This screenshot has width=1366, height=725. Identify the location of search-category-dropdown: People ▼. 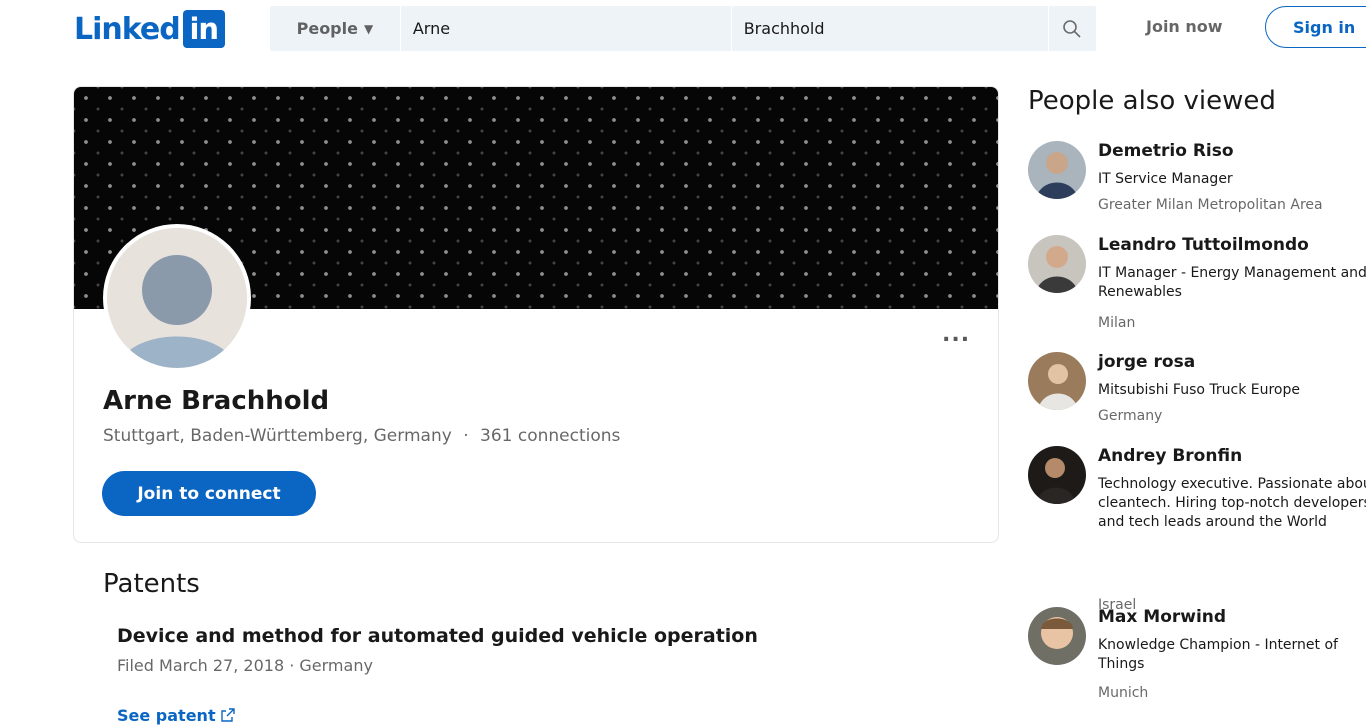
(335, 28).